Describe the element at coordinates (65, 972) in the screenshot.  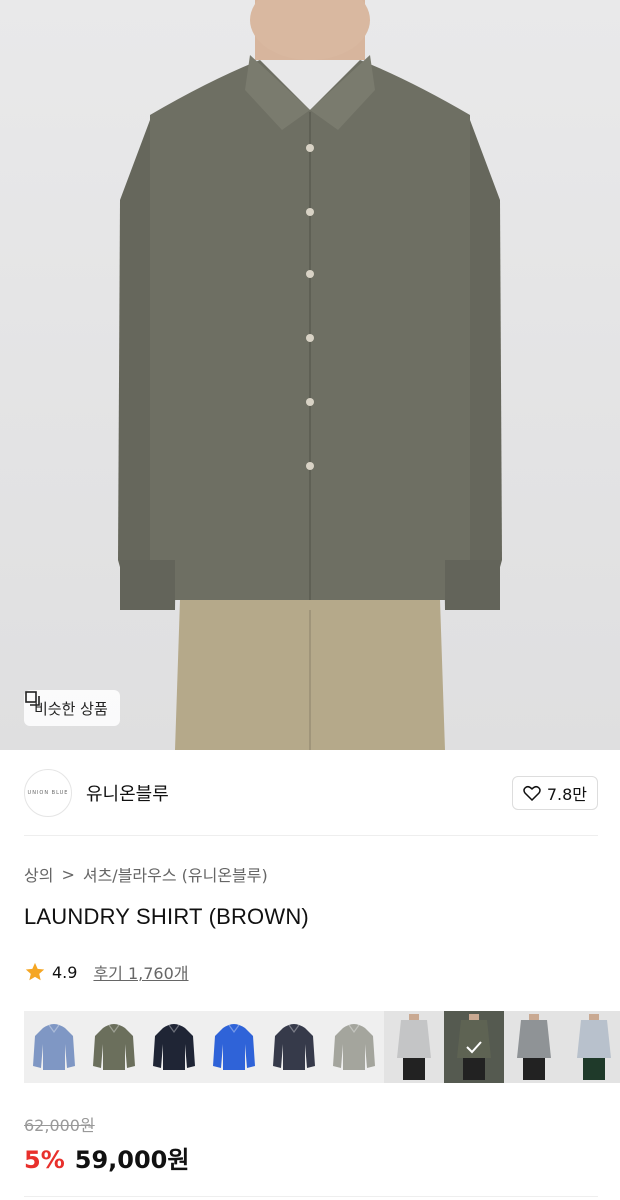
I see `rating-score: 4.9` at that location.